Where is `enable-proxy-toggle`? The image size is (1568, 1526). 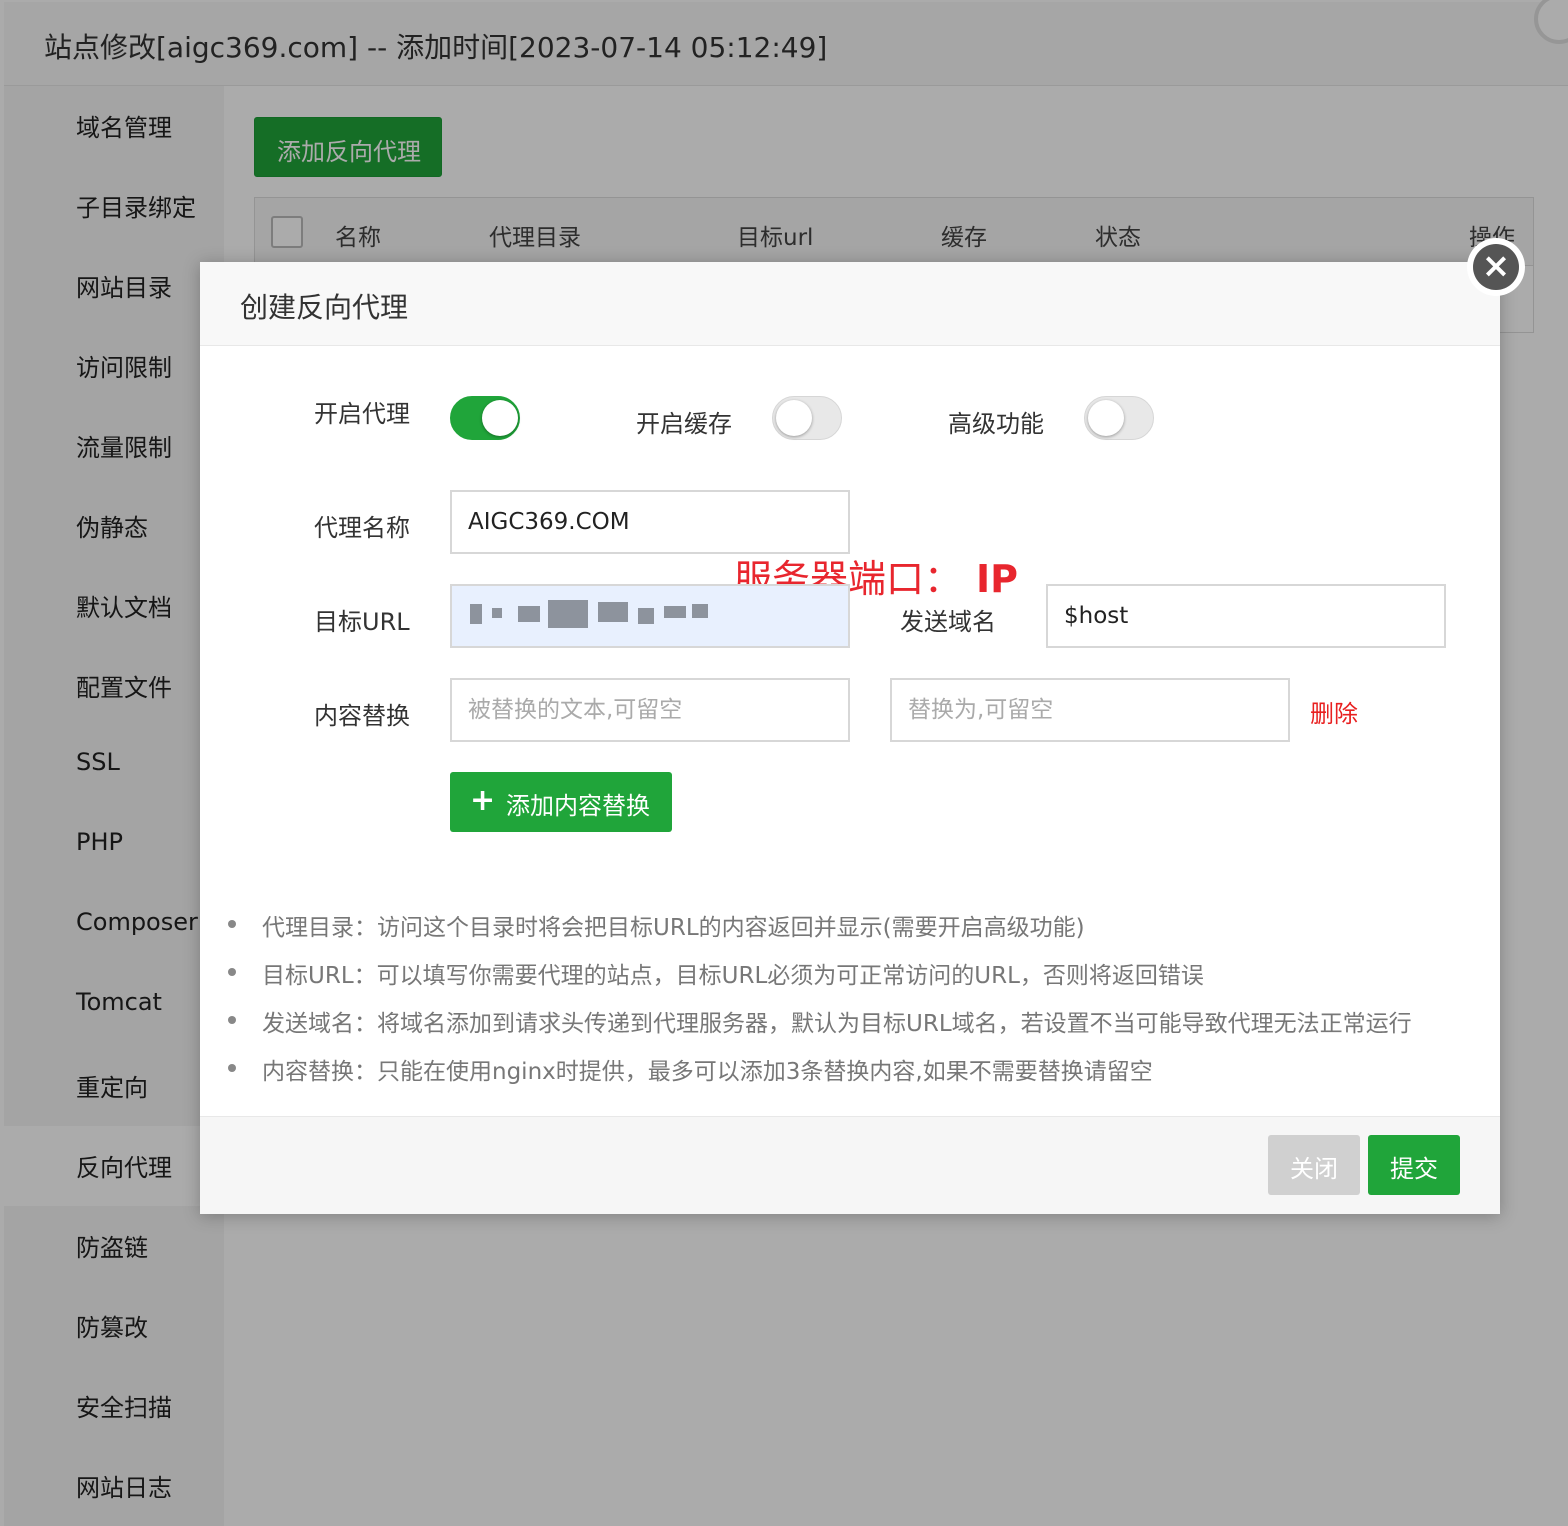
enable-proxy-toggle is located at coordinates (485, 418).